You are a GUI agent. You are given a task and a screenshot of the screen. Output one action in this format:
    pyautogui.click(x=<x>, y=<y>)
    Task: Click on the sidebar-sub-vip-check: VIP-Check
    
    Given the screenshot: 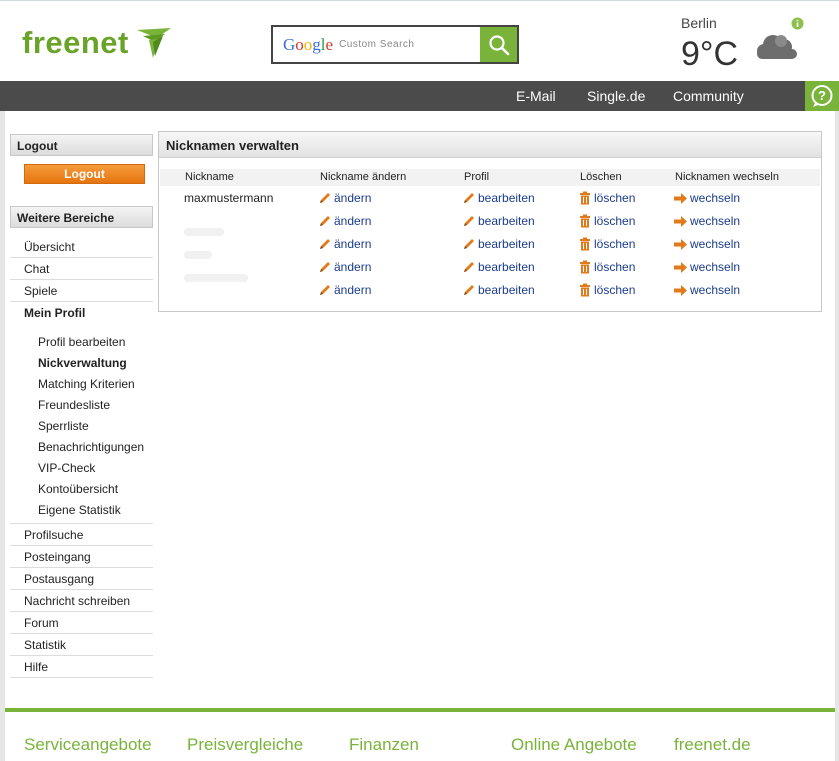 What is the action you would take?
    pyautogui.click(x=66, y=468)
    